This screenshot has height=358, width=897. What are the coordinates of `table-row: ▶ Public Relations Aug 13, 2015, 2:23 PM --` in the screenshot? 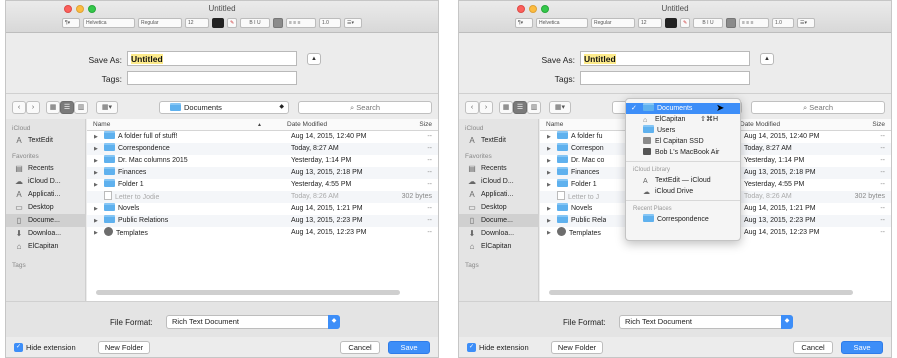 It's located at (262, 221).